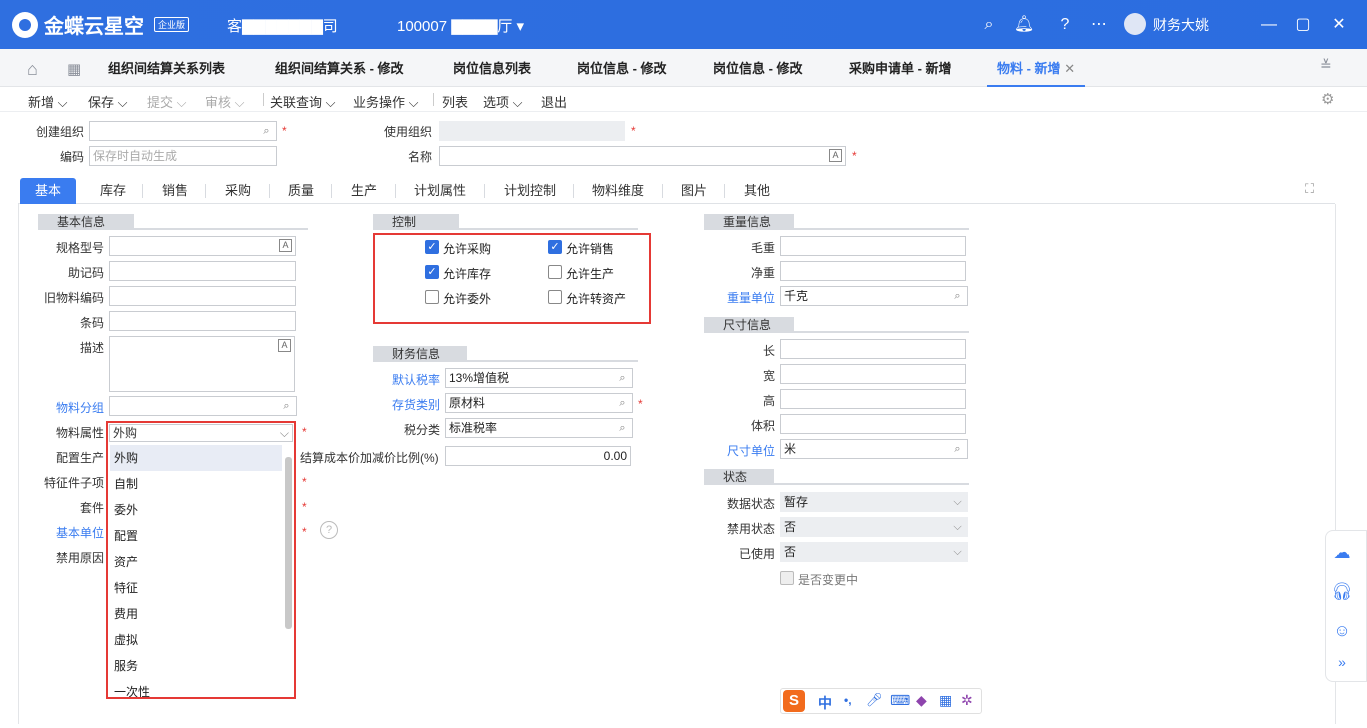 The width and height of the screenshot is (1367, 728). I want to click on user-name: 财务大姚, so click(1181, 25).